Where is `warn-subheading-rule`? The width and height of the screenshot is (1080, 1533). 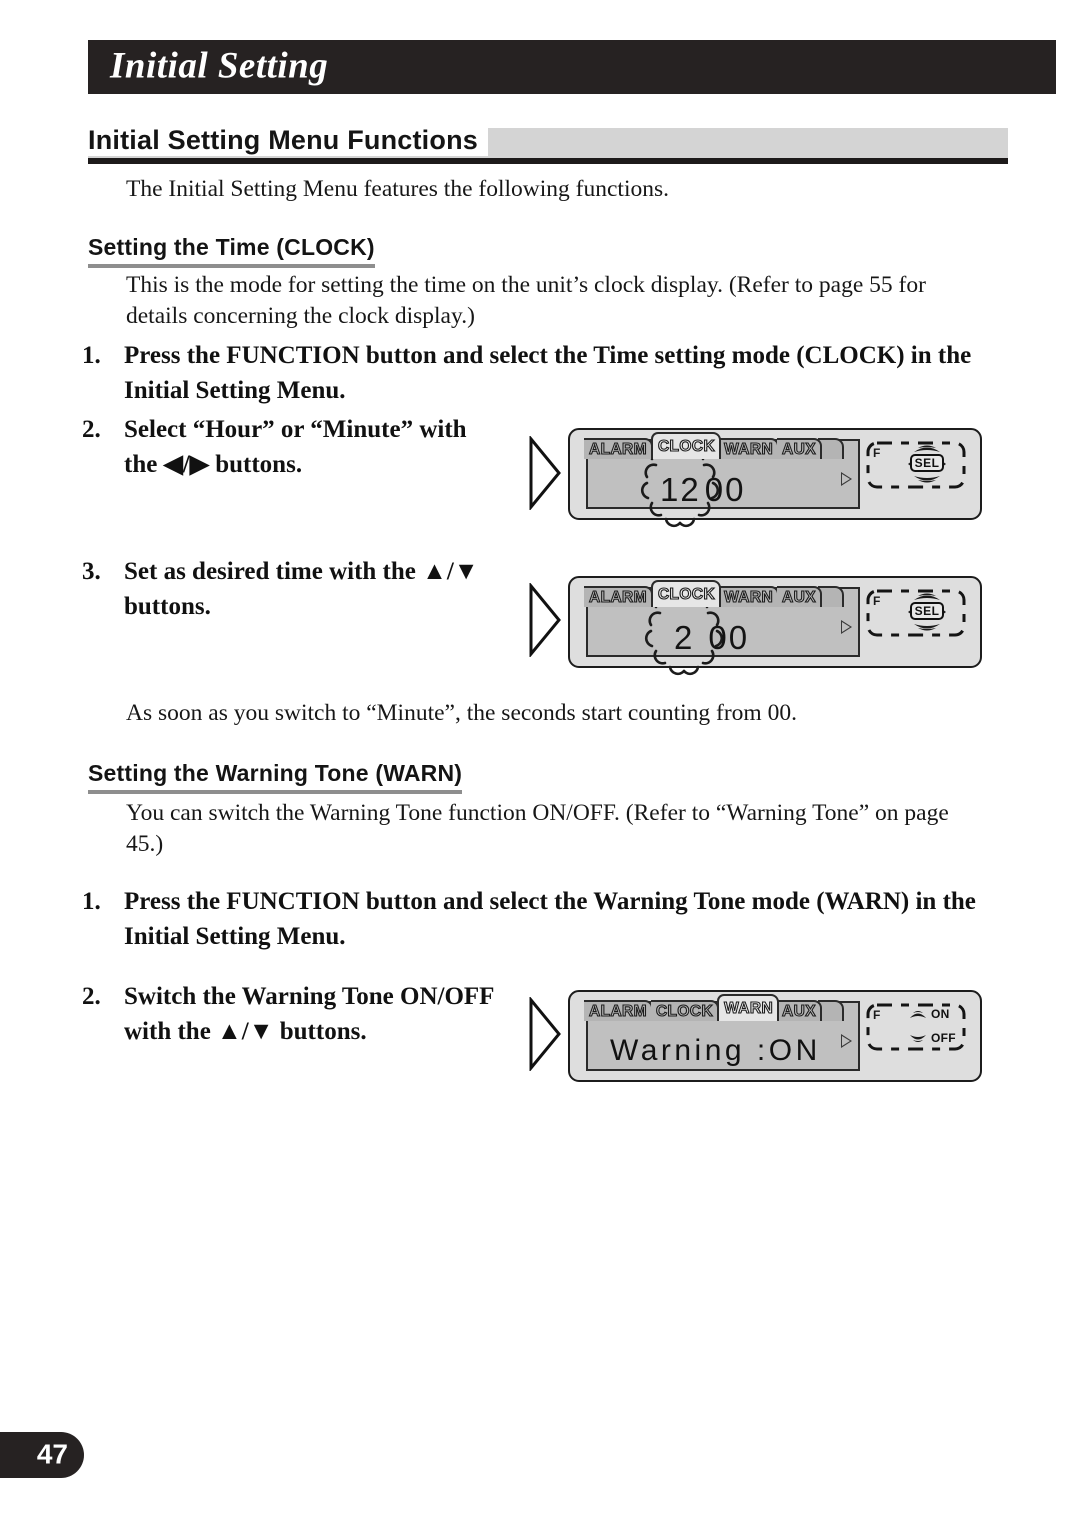 warn-subheading-rule is located at coordinates (275, 792).